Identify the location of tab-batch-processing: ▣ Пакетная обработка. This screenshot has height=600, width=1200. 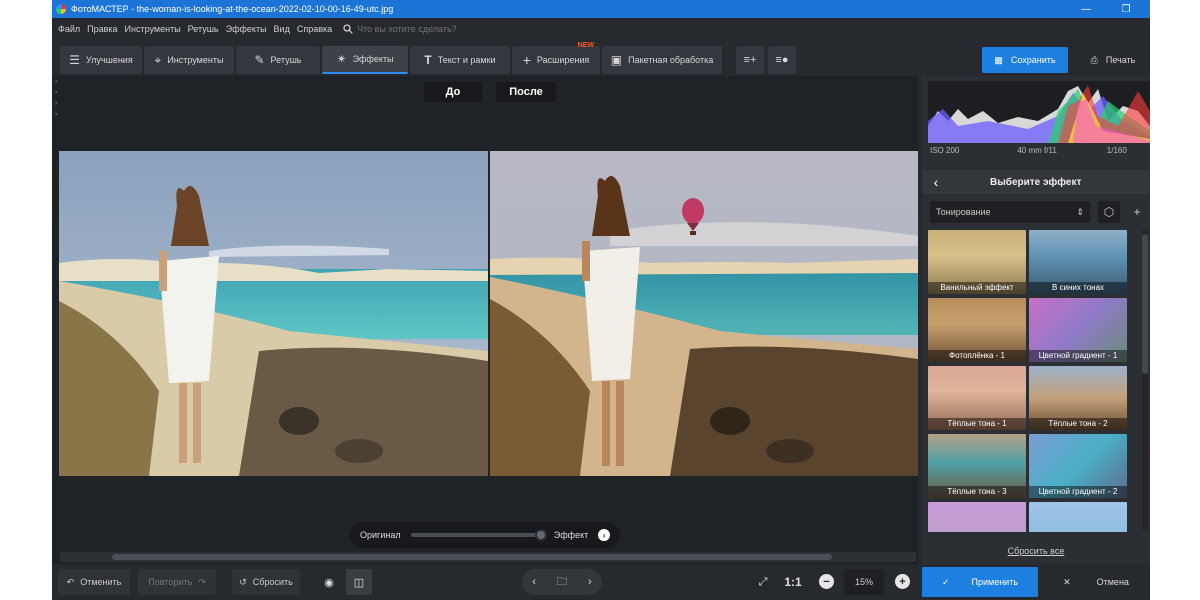
(662, 60).